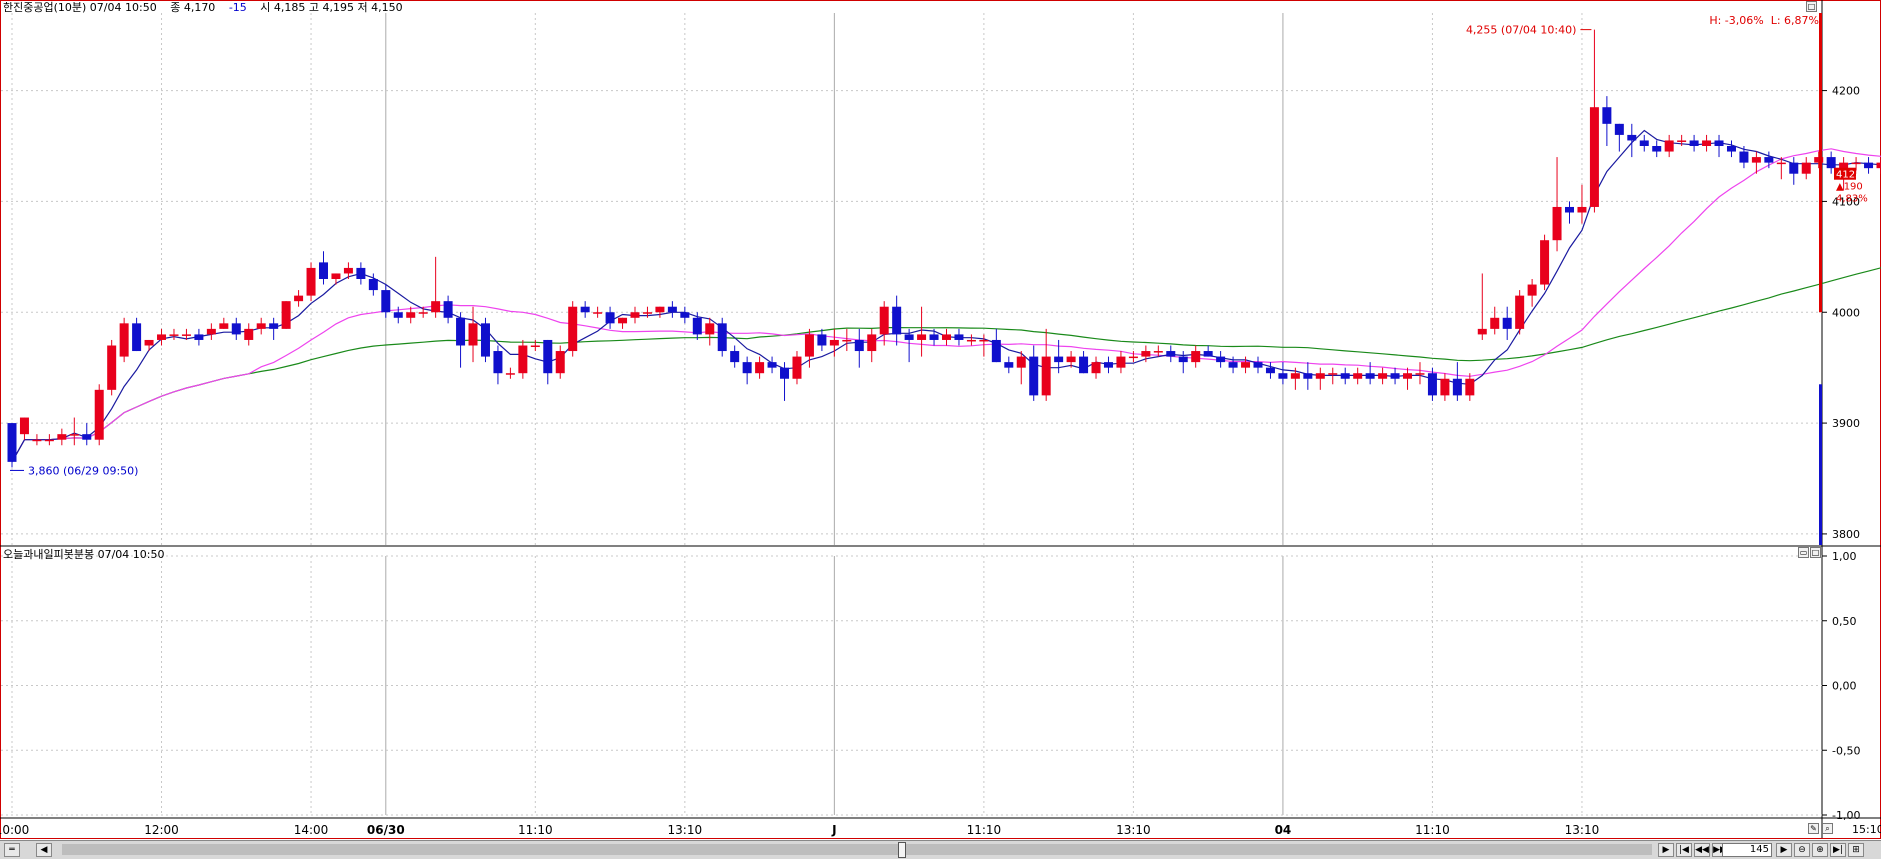 This screenshot has width=1881, height=859. I want to click on axis-profile-down, so click(1820, 464).